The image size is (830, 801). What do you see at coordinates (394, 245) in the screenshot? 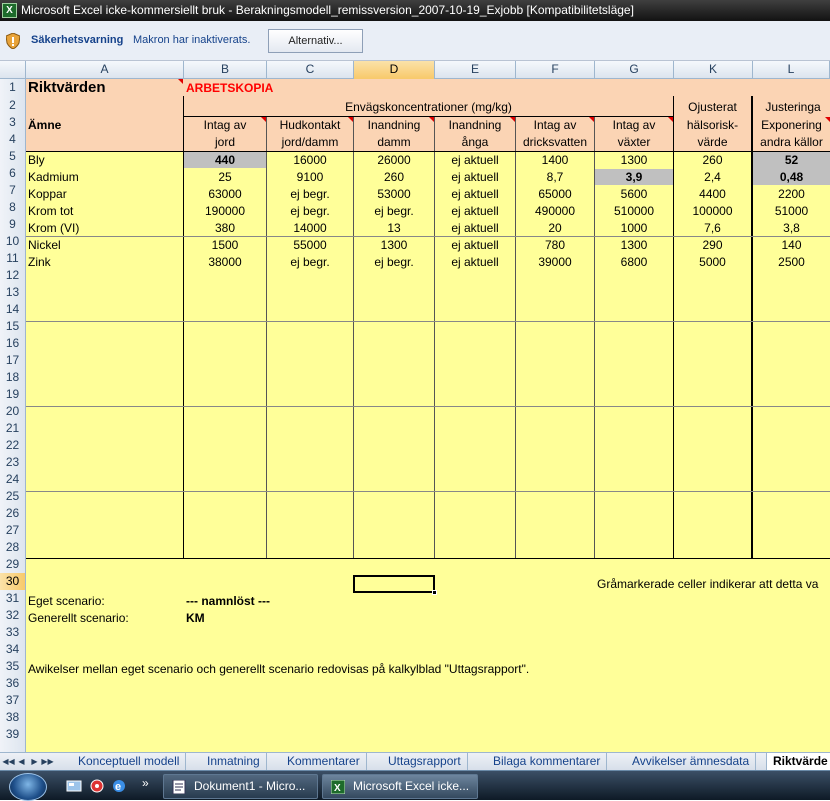
I see `table-cell: 1300` at bounding box center [394, 245].